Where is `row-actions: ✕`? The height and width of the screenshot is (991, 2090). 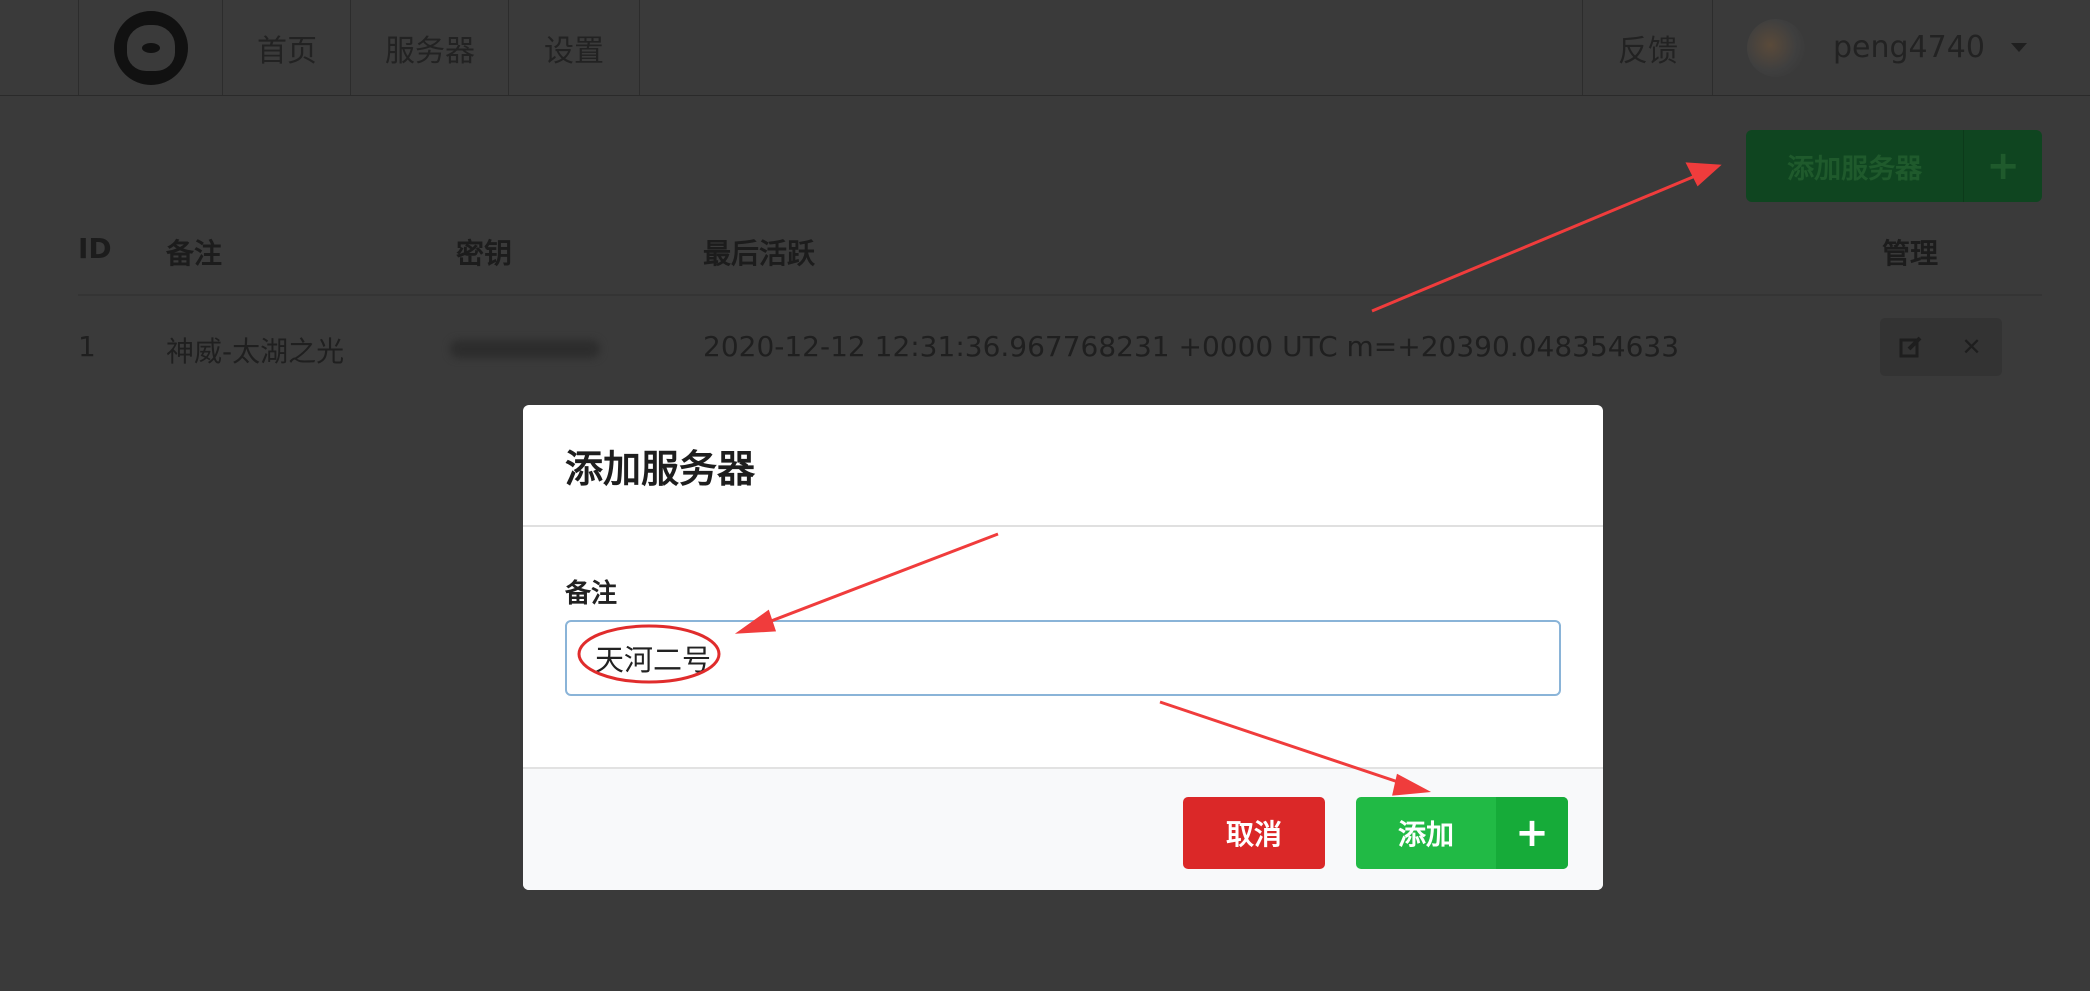
row-actions: ✕ is located at coordinates (1941, 347).